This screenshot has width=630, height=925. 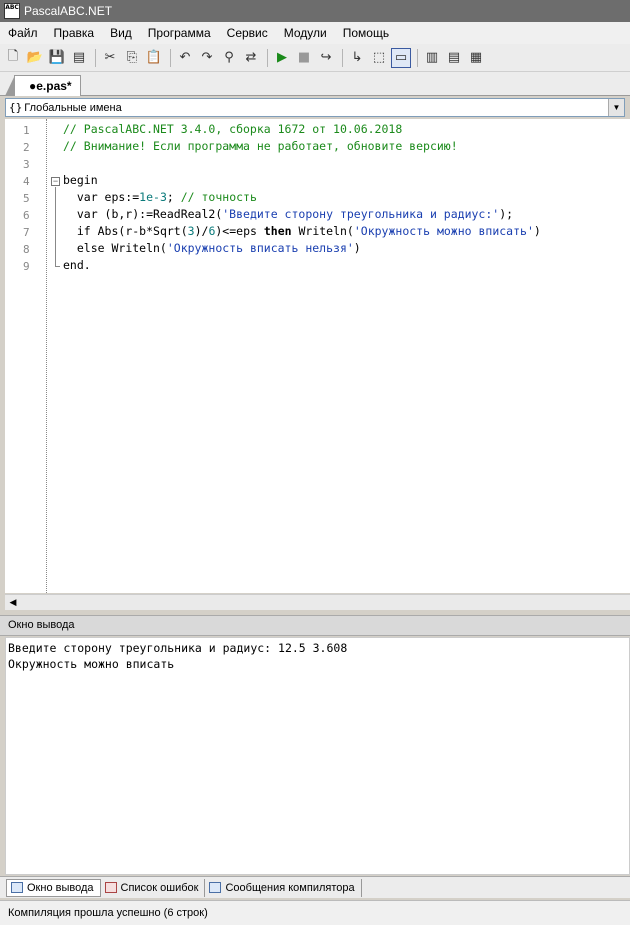 I want to click on intellisense-icon: ▦, so click(x=476, y=58).